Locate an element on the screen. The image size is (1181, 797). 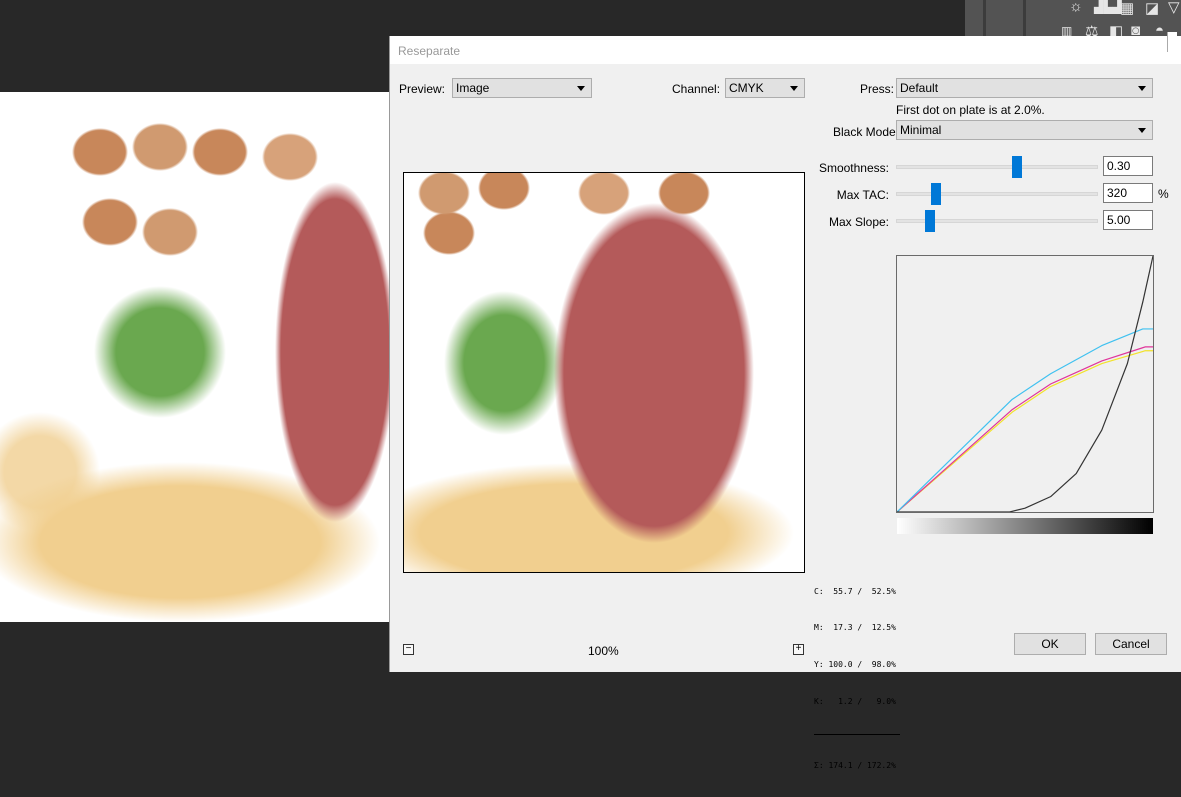
max-slope-slider-thumb is located at coordinates (930, 221).